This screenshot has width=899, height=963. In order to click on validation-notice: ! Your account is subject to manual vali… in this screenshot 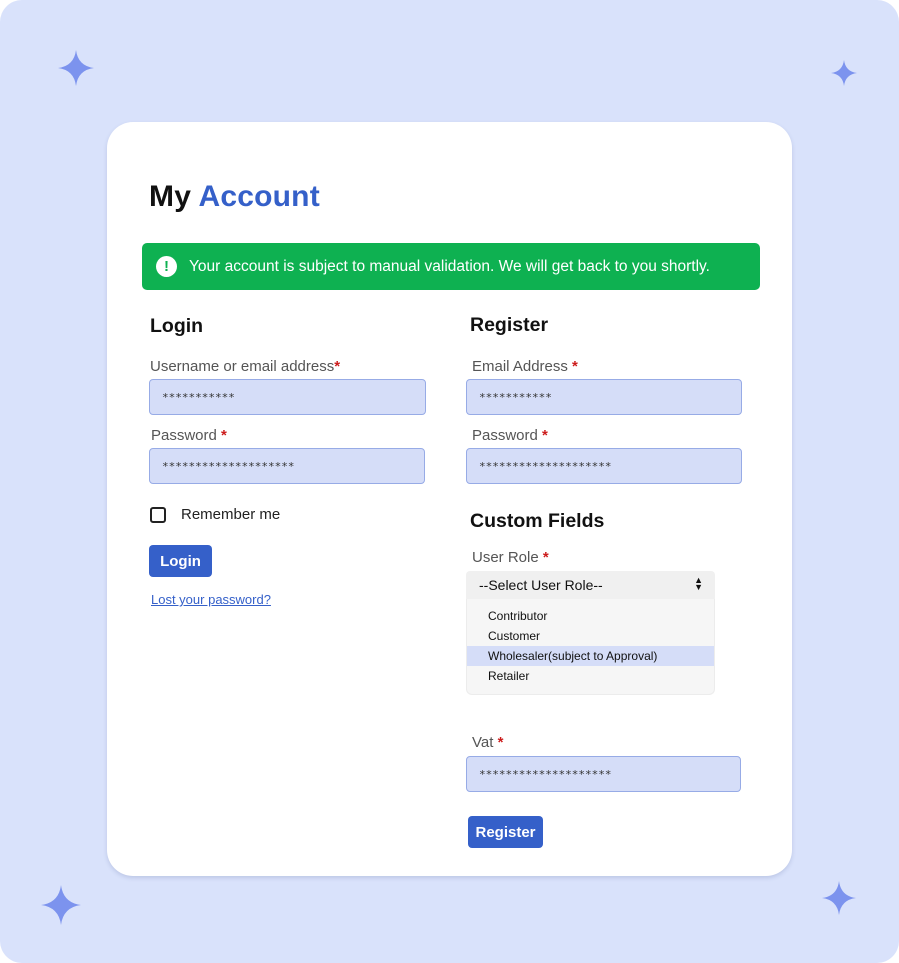, I will do `click(451, 266)`.